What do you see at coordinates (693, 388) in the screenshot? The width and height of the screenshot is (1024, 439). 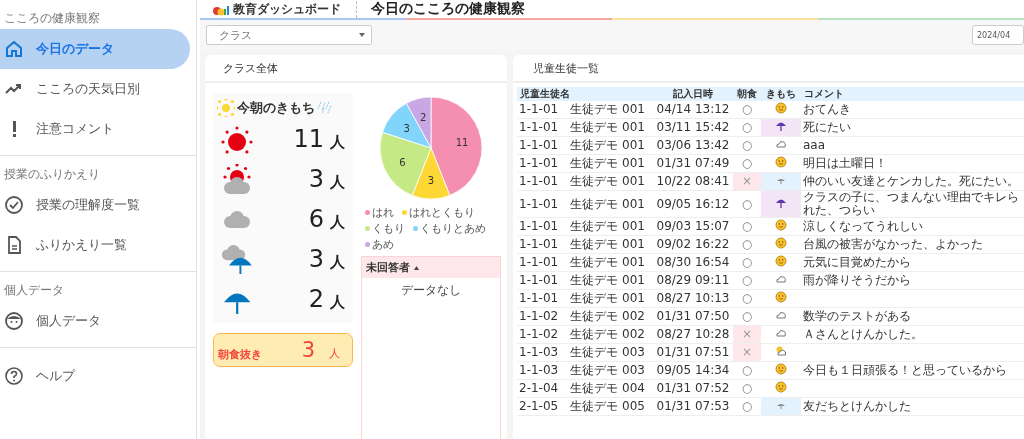 I see `table-cell: 01/31 07:52` at bounding box center [693, 388].